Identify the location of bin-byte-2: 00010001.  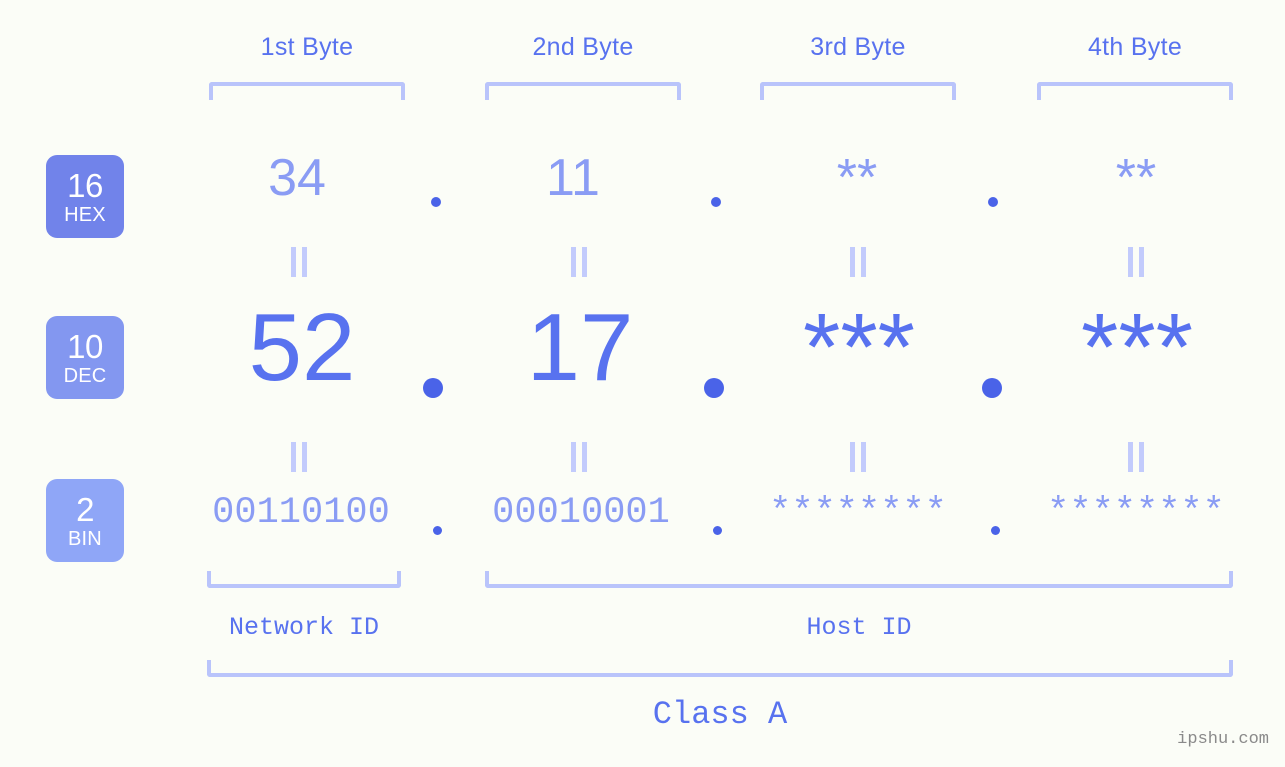
(581, 513).